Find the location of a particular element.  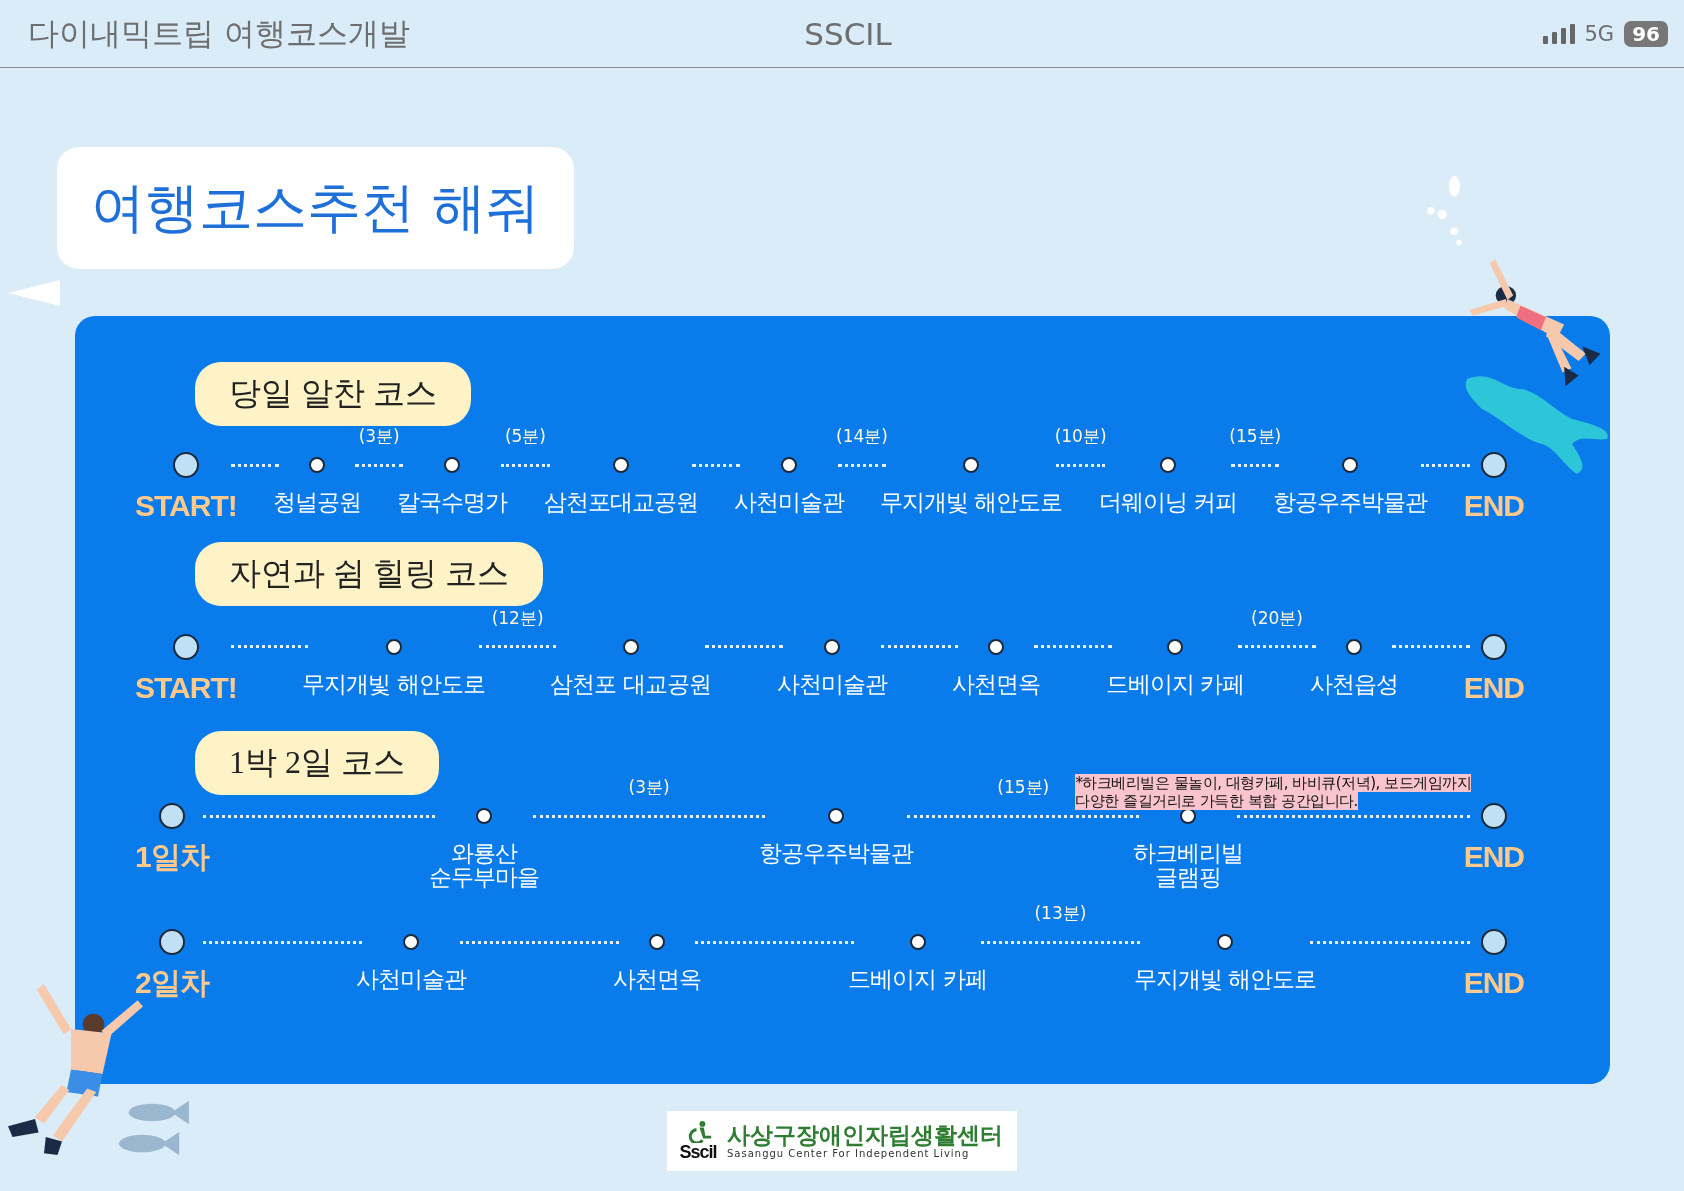

stop-label: 더웨이닝 커피 is located at coordinates (1168, 502).